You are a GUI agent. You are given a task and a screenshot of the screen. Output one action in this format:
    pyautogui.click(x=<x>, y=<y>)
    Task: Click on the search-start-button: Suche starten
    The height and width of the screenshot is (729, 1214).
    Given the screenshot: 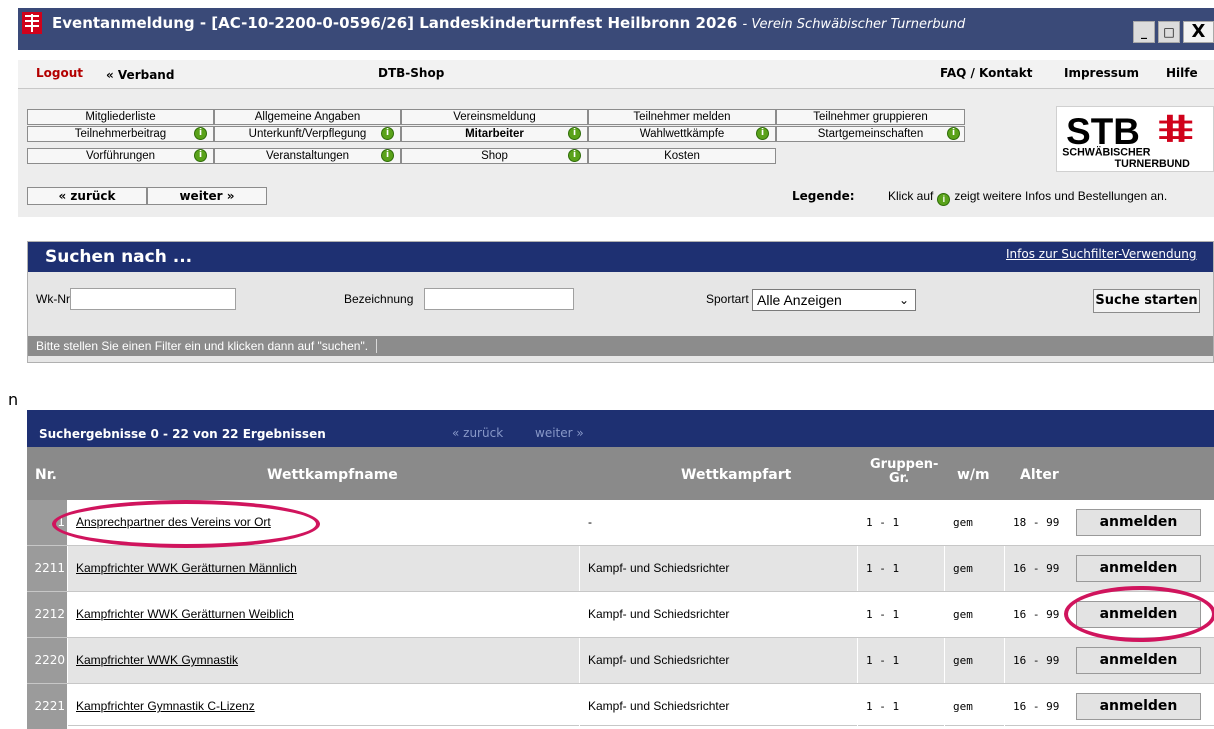 What is the action you would take?
    pyautogui.click(x=1146, y=301)
    